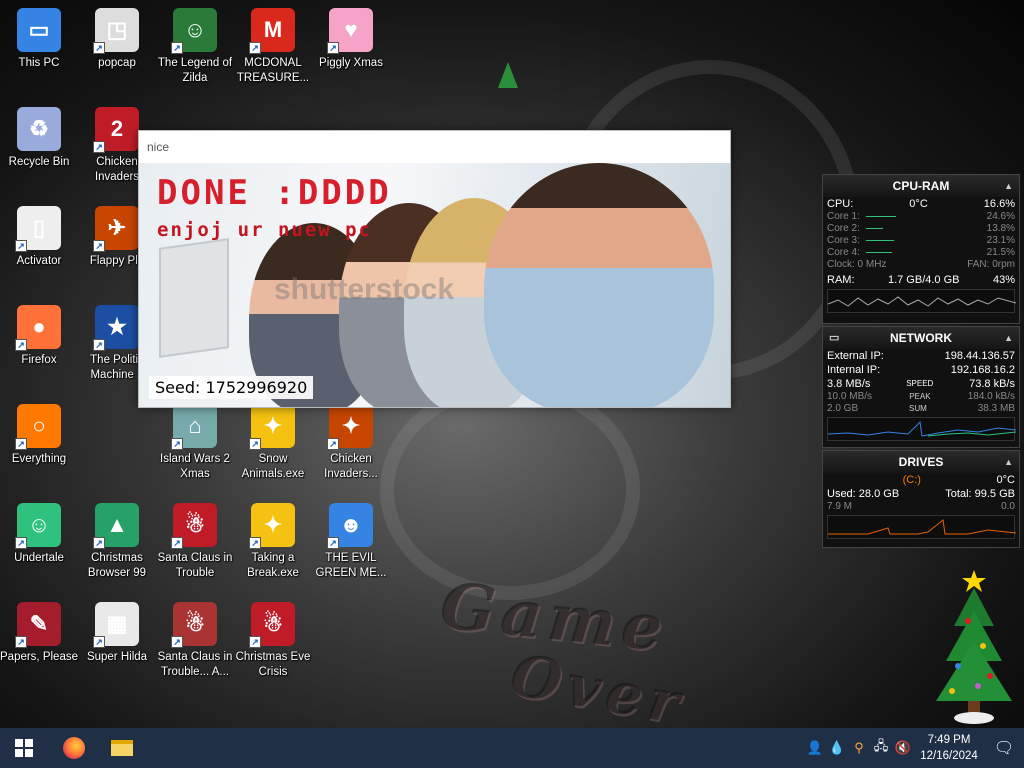  What do you see at coordinates (854, 370) in the screenshot?
I see `internal-ip-label: Internal IP:` at bounding box center [854, 370].